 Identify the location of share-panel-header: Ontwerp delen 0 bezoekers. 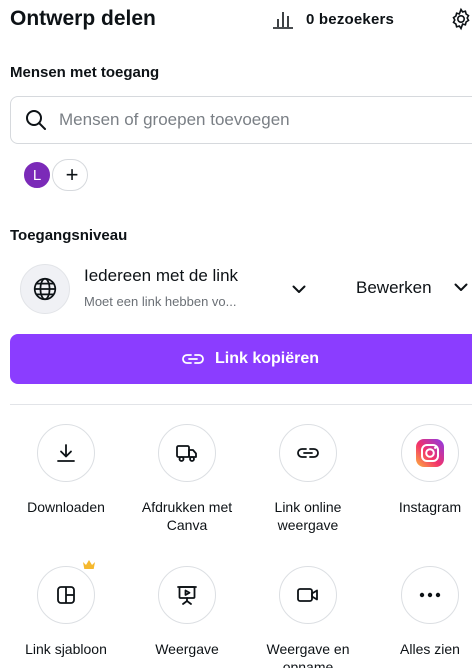
(236, 20).